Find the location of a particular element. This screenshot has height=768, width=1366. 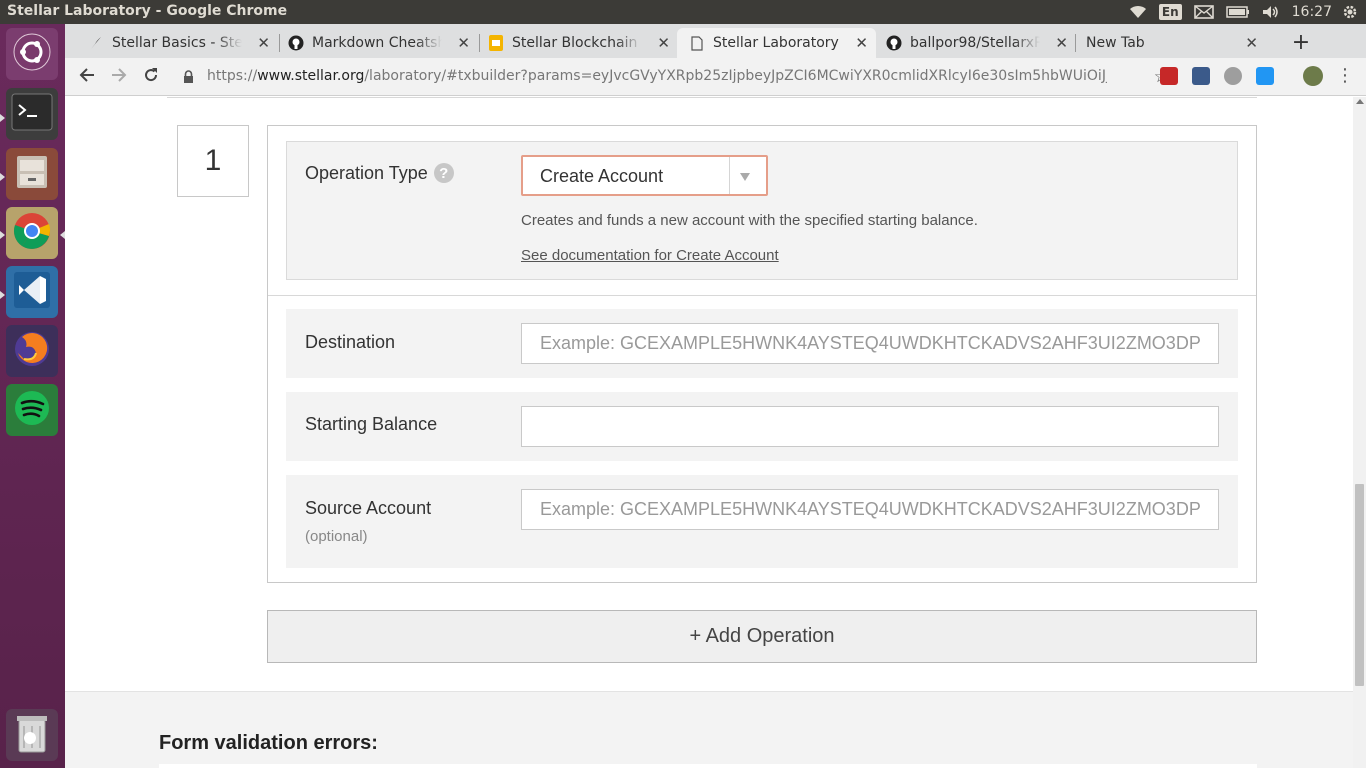

tab-stellar-blockchain: Stellar Blockchain and ✕ is located at coordinates (583, 43).